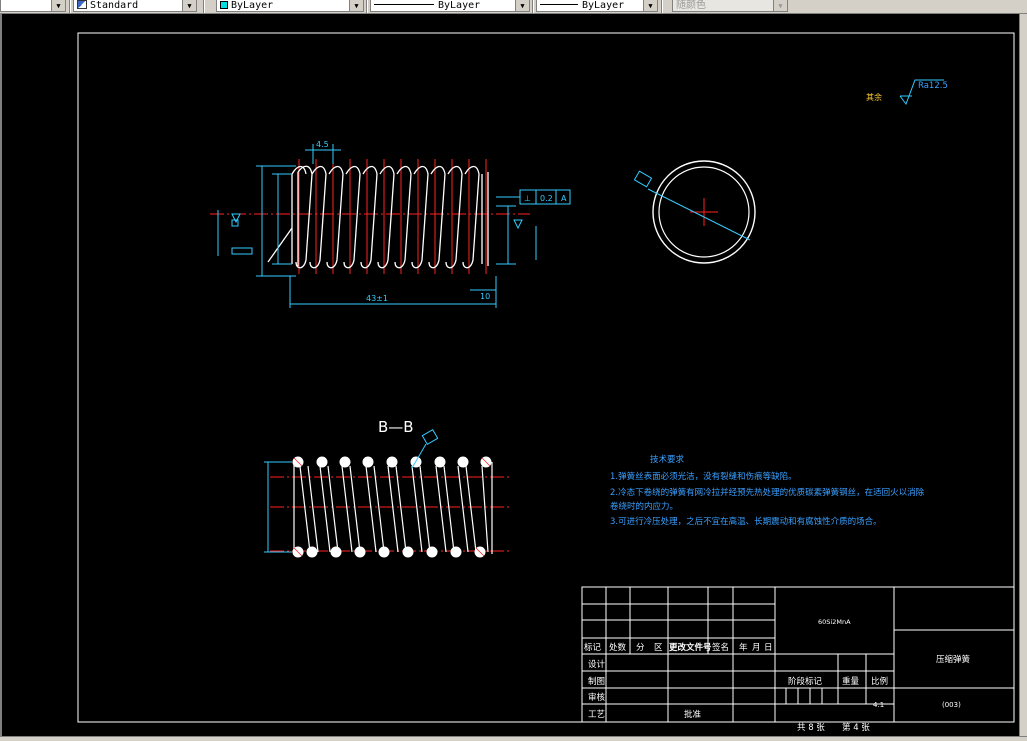 Image resolution: width=1027 pixels, height=741 pixels. What do you see at coordinates (730, 6) in the screenshot?
I see `plotstyle-dropdown: 随颜色 ▼` at bounding box center [730, 6].